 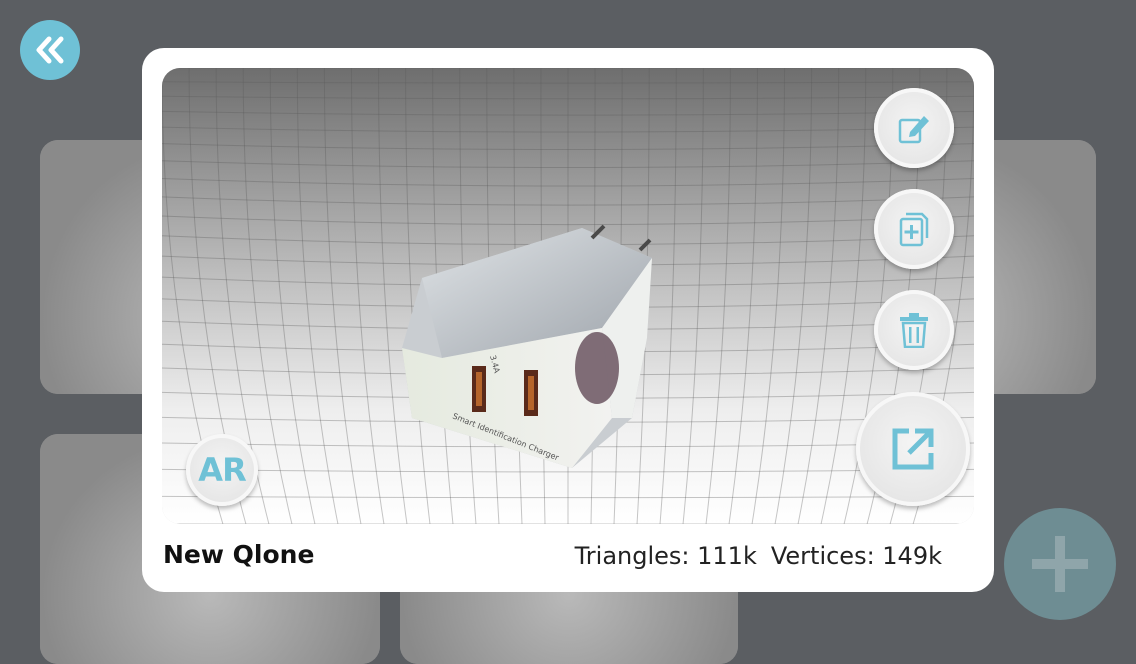 I want to click on share-button, so click(x=913, y=449).